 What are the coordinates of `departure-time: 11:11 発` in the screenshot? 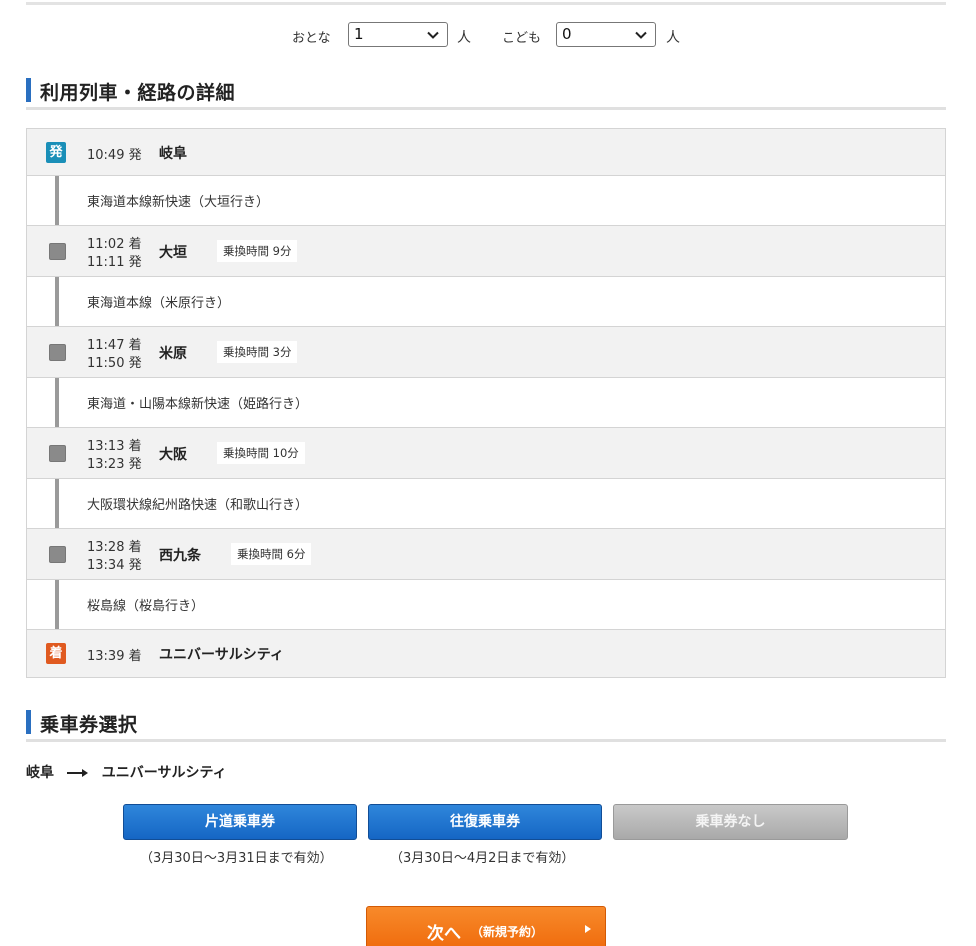 It's located at (114, 262).